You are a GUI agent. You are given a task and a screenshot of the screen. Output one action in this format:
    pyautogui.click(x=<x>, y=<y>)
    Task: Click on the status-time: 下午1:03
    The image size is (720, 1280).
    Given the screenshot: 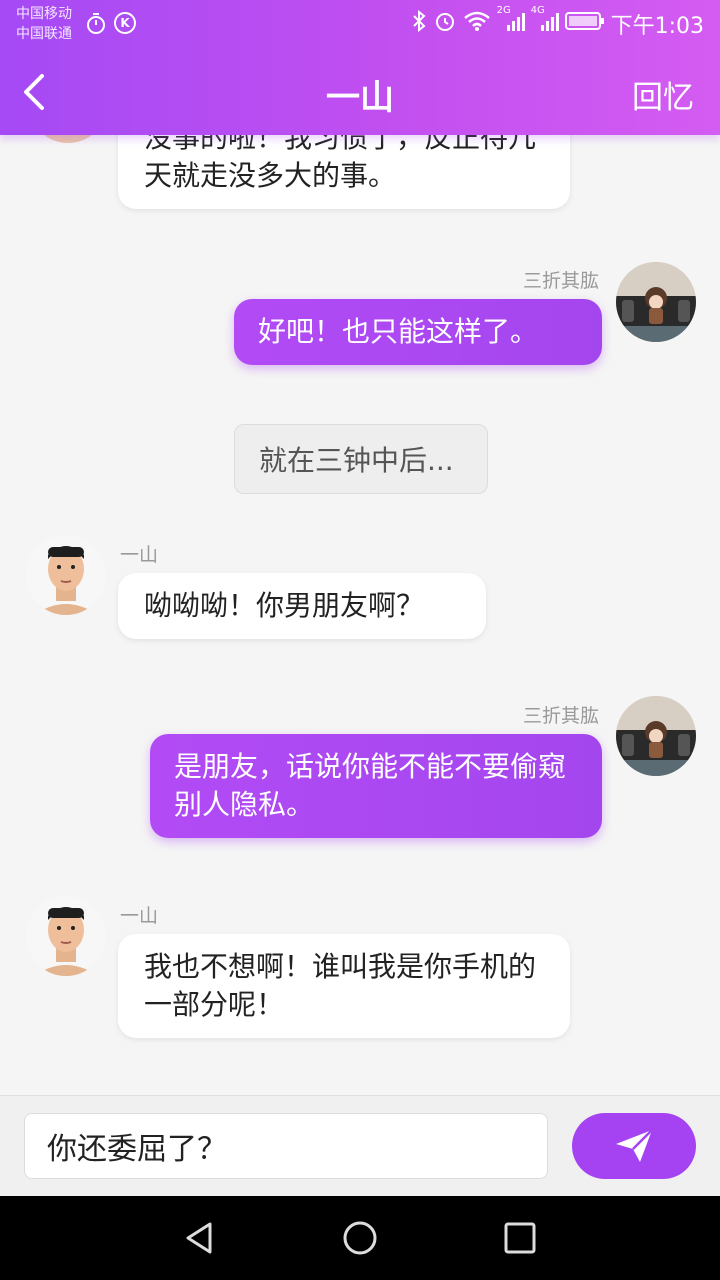 What is the action you would take?
    pyautogui.click(x=657, y=26)
    